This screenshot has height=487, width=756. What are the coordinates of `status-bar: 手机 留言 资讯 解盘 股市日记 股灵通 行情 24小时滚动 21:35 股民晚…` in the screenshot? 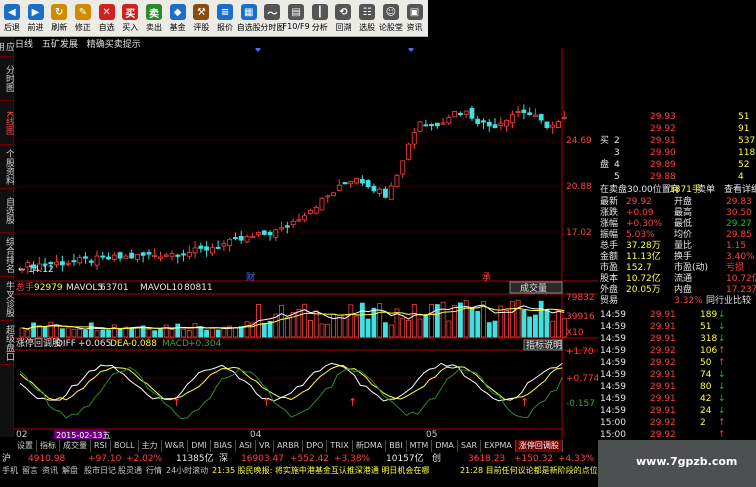 It's located at (299, 476).